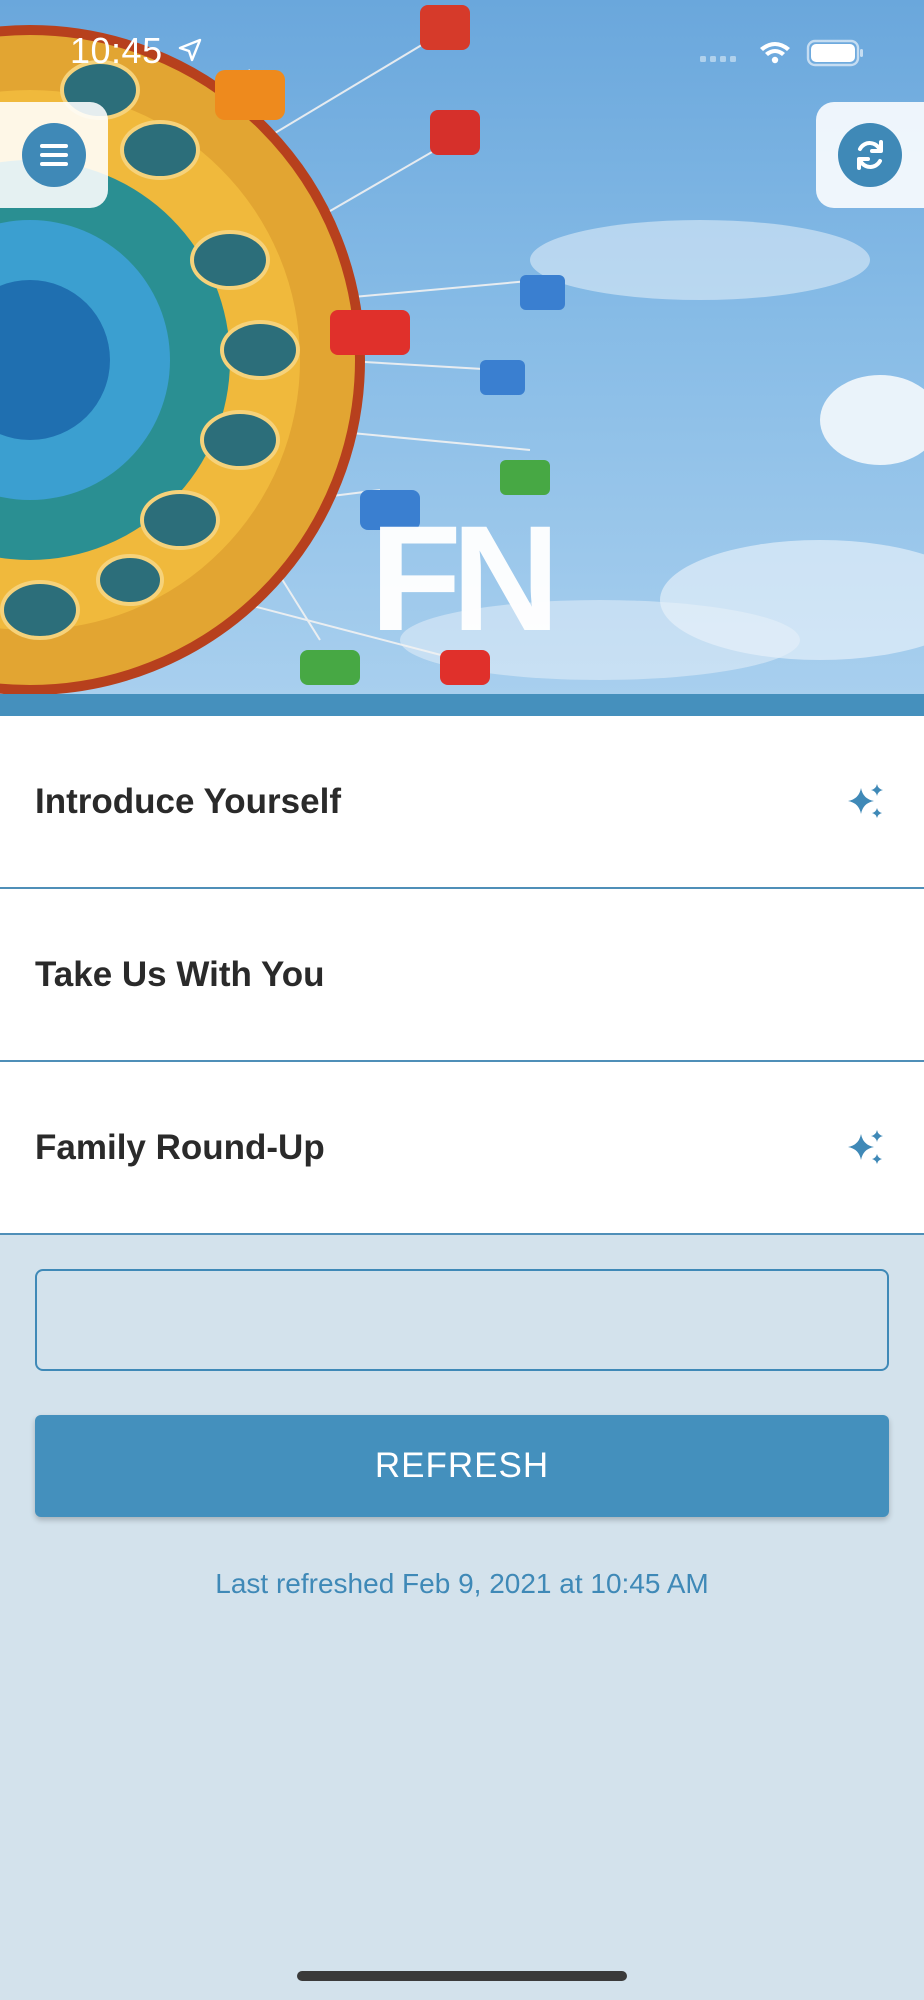 This screenshot has width=924, height=2000. What do you see at coordinates (462, 705) in the screenshot?
I see `hero-divider-bar` at bounding box center [462, 705].